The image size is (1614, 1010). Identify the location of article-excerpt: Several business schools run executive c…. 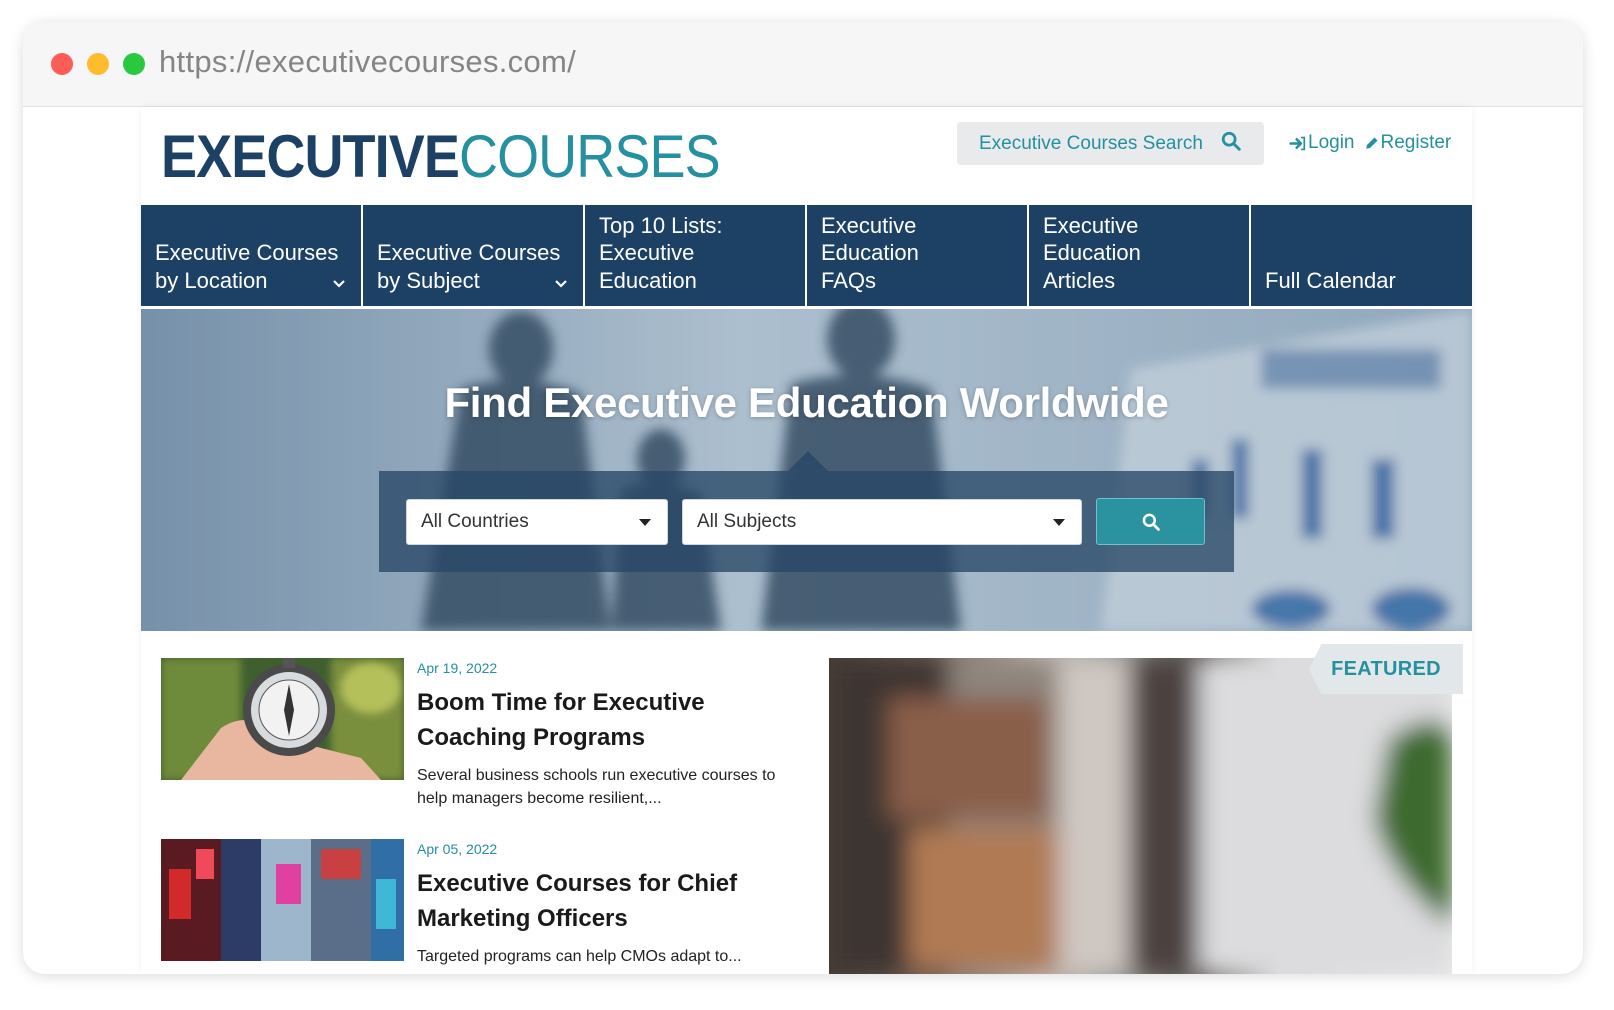
(596, 787).